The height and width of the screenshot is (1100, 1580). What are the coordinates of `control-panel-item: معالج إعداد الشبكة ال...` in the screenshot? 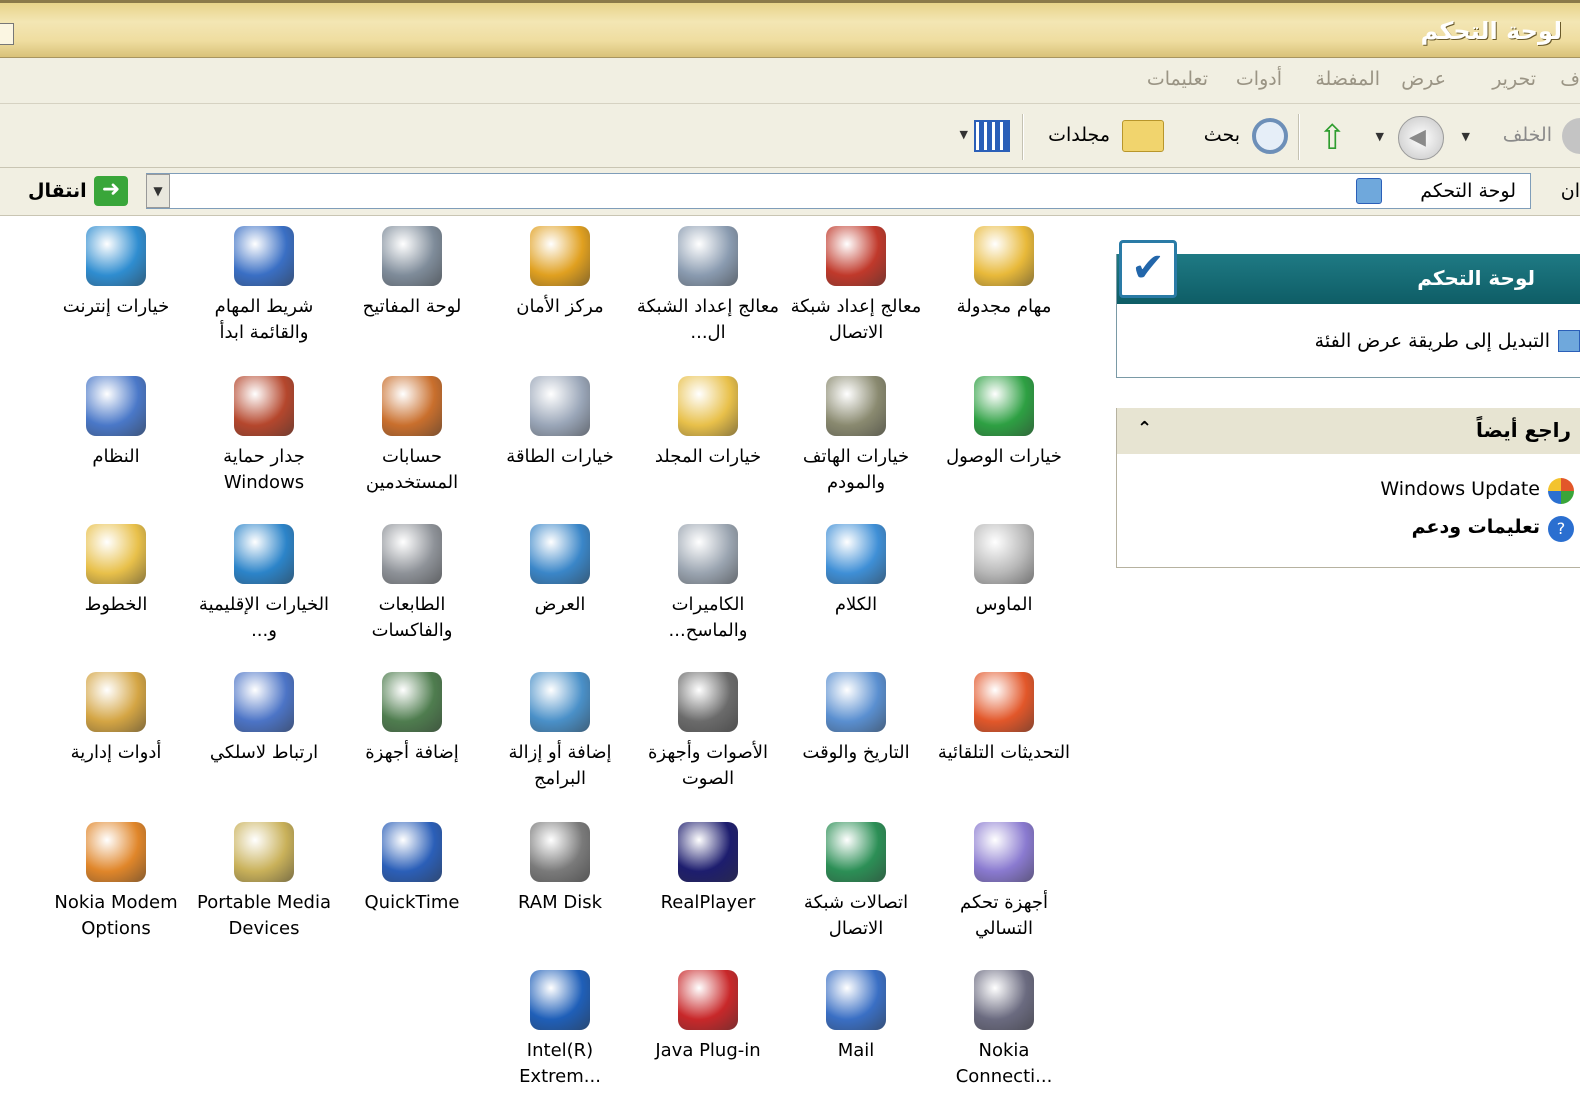 It's located at (708, 301).